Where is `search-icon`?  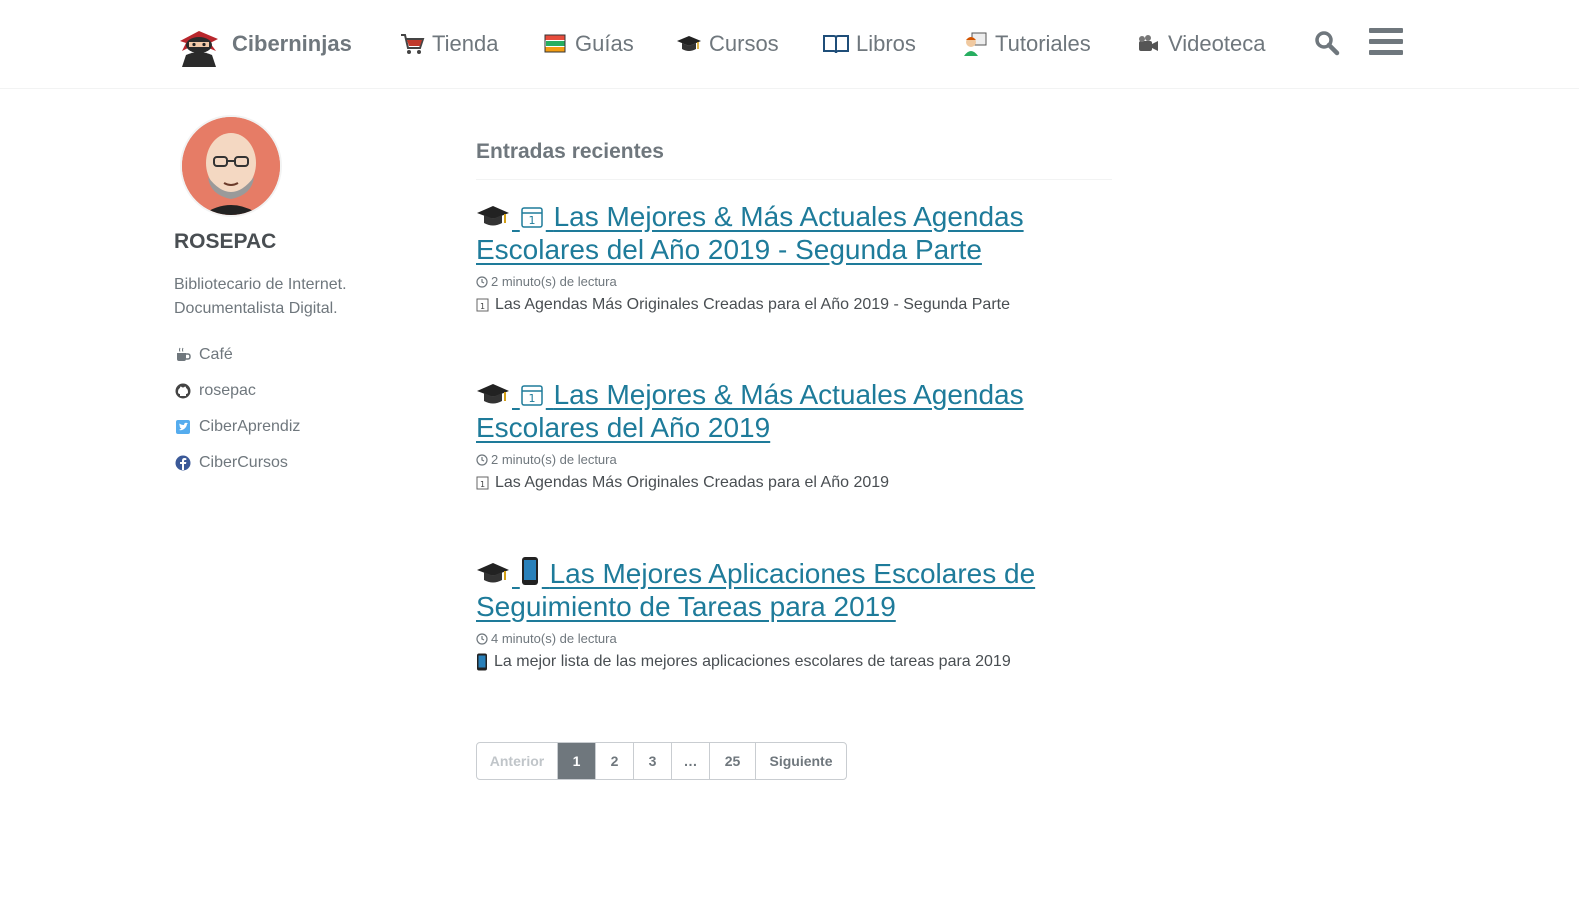 search-icon is located at coordinates (1327, 43).